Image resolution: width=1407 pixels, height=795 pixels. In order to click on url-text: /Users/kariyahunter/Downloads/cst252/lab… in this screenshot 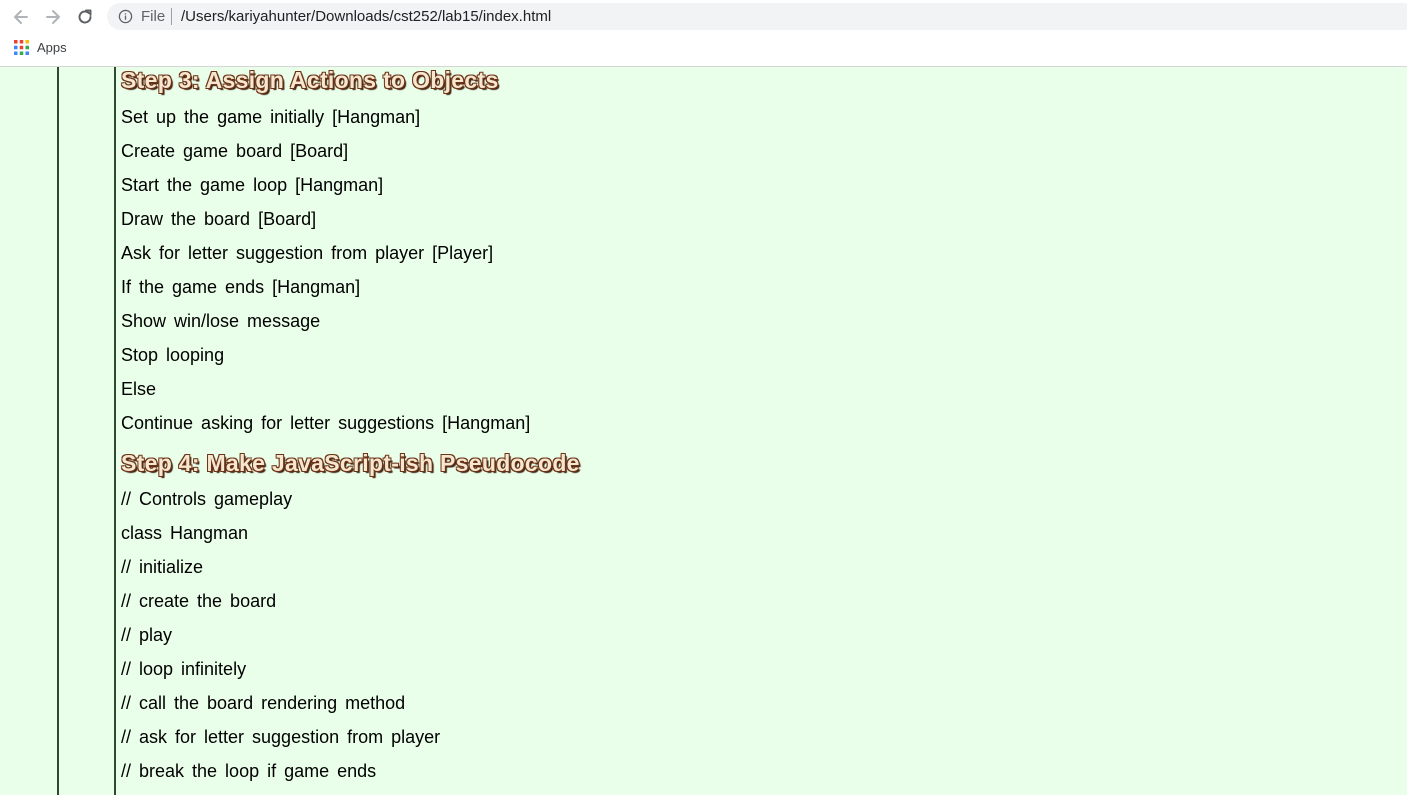, I will do `click(366, 16)`.